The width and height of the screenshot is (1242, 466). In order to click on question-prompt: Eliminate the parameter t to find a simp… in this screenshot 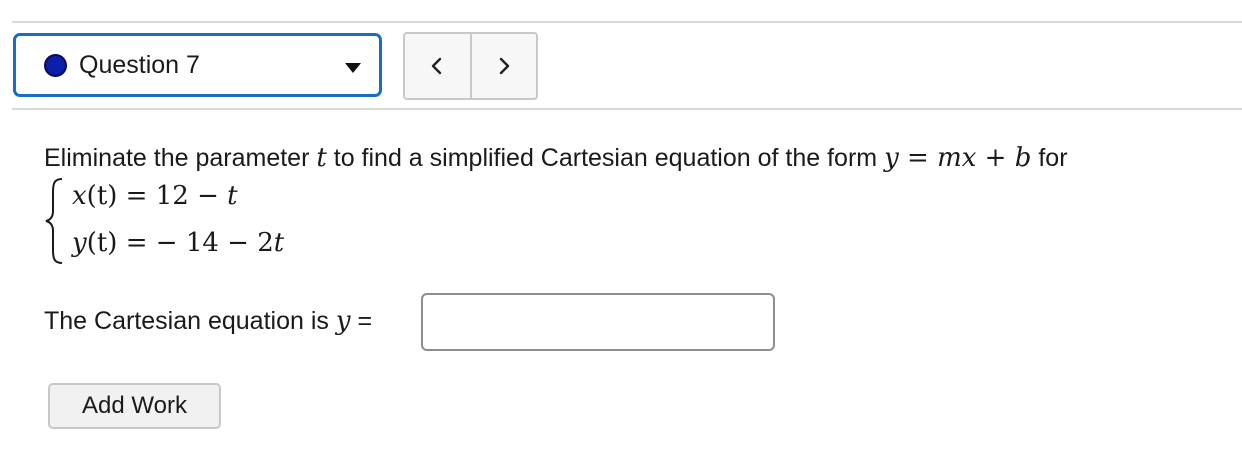, I will do `click(556, 158)`.